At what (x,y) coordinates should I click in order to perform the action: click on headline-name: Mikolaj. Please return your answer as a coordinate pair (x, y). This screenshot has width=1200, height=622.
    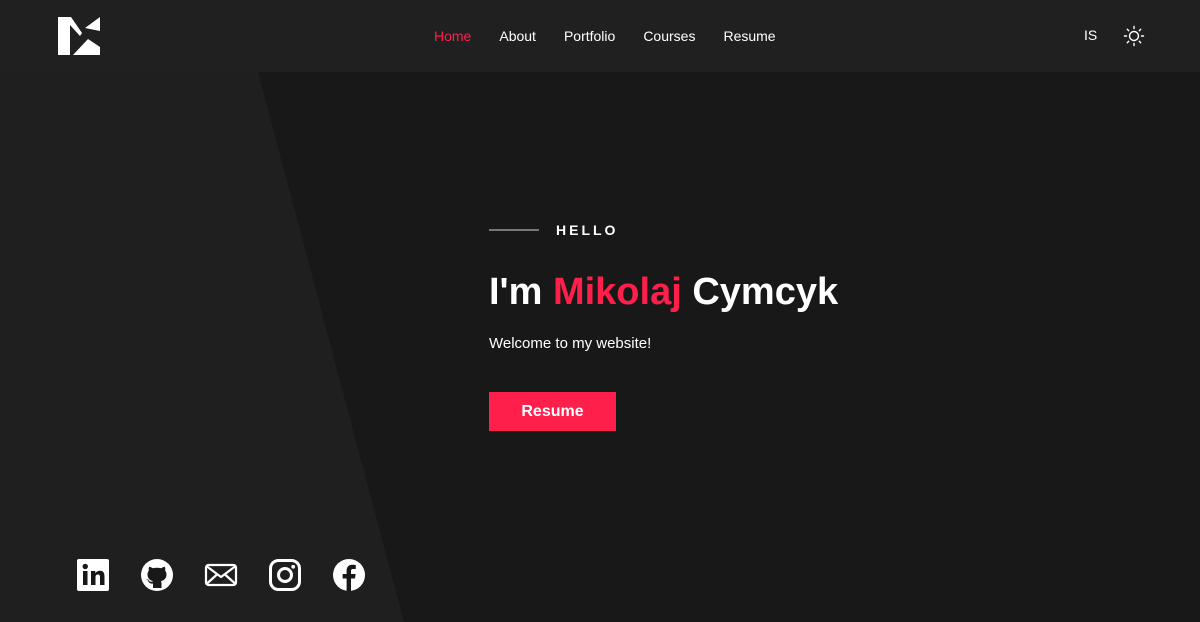
    Looking at the image, I should click on (617, 292).